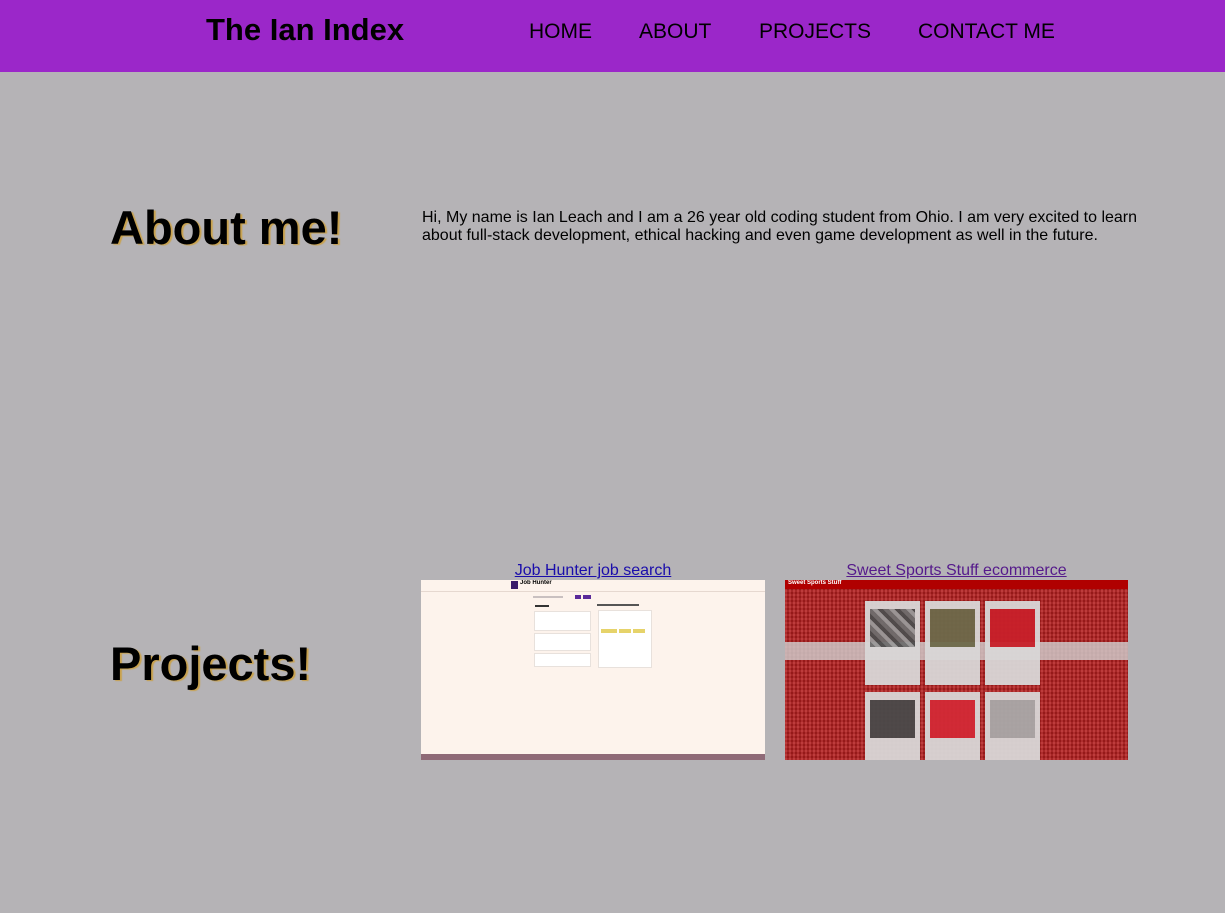  What do you see at coordinates (815, 32) in the screenshot?
I see `nav-projects-link: PROJECTS` at bounding box center [815, 32].